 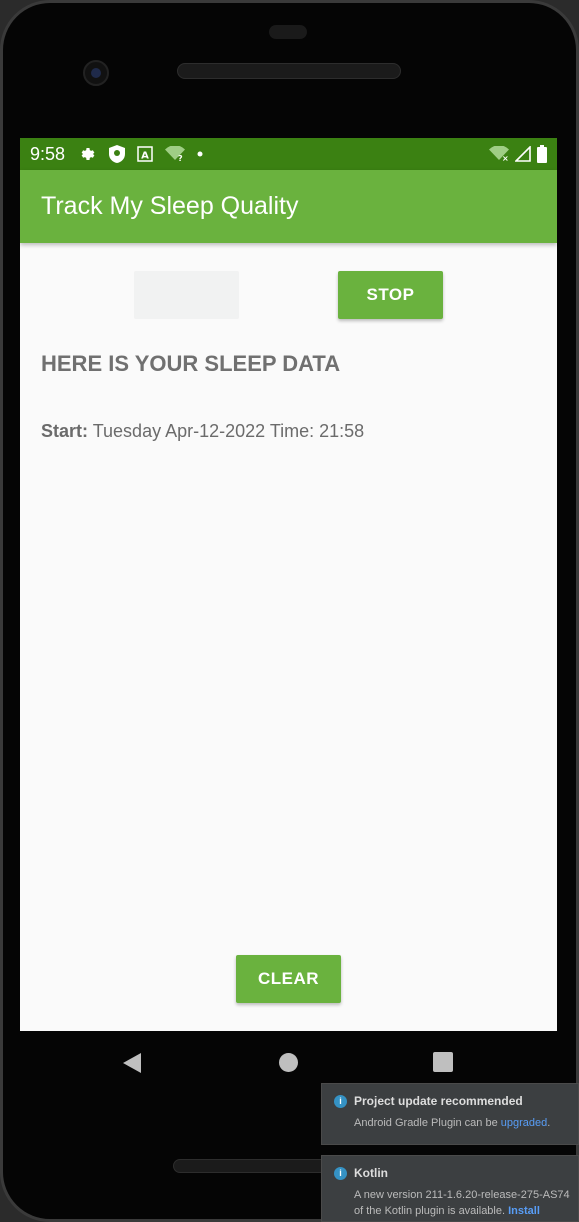 I want to click on svg-text: A, so click(x=145, y=156).